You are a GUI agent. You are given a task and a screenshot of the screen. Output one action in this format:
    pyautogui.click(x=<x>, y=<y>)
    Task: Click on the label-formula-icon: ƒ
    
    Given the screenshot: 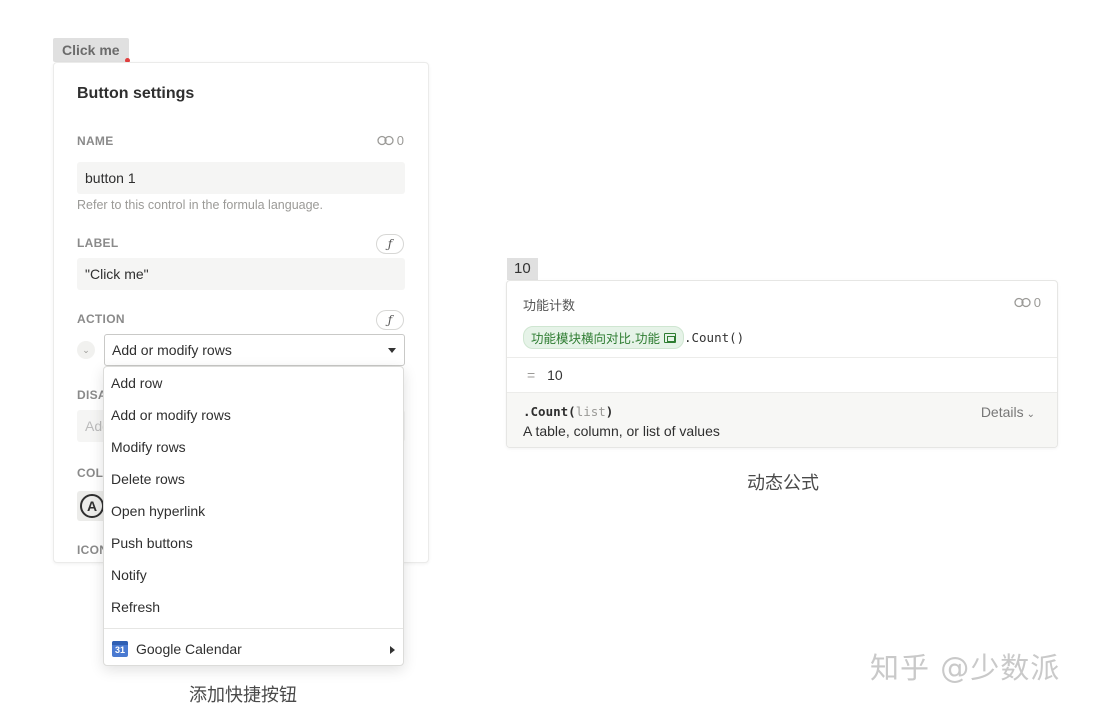 What is the action you would take?
    pyautogui.click(x=390, y=244)
    